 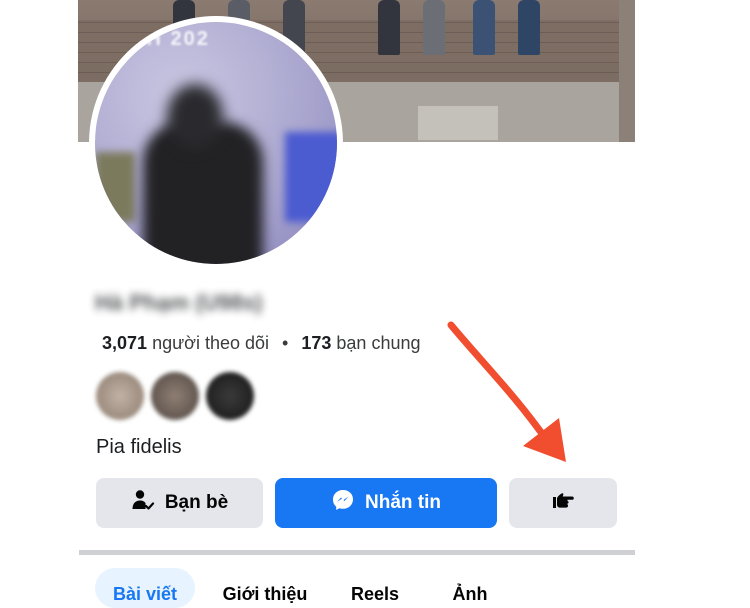 I want to click on followers-label: người theo dõi, so click(x=210, y=343).